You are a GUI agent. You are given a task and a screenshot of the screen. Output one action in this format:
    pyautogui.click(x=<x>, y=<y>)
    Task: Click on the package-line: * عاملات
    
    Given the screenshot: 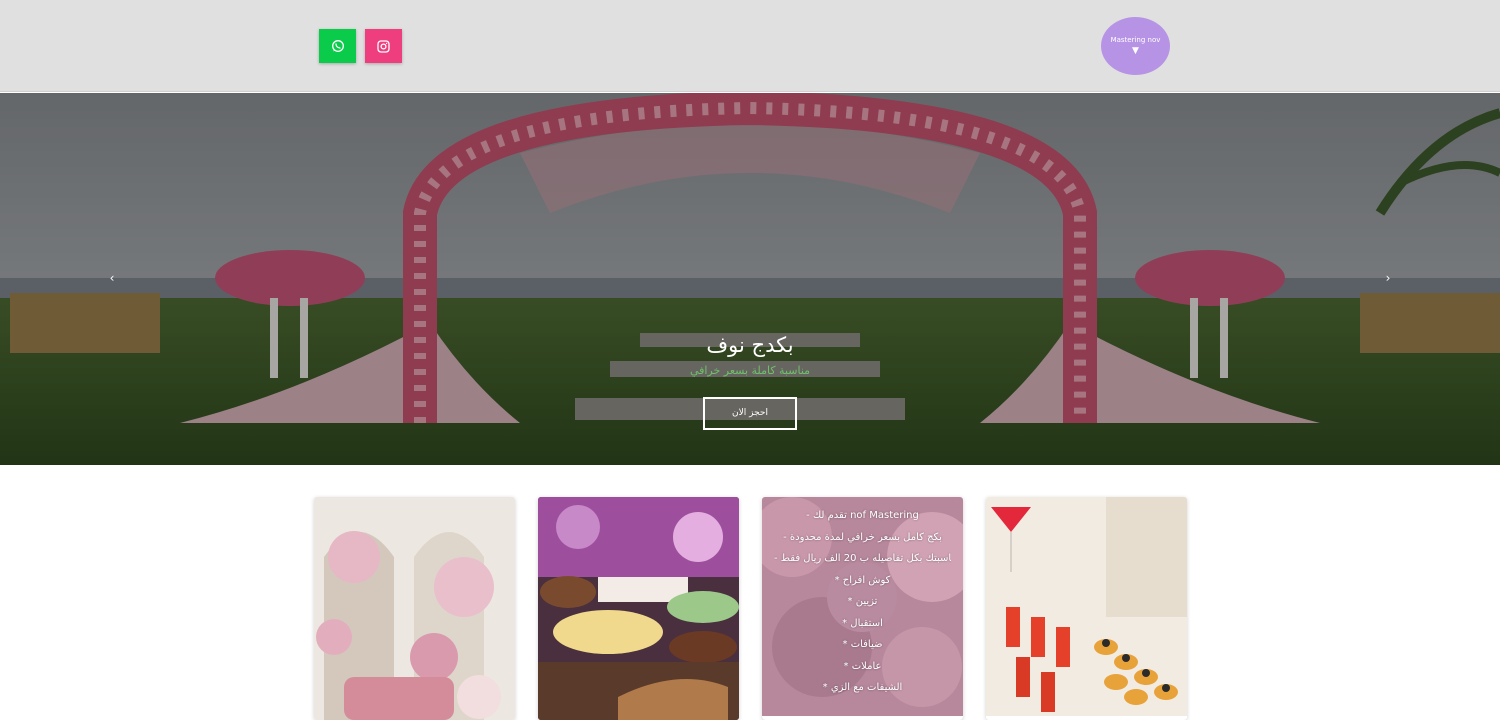 What is the action you would take?
    pyautogui.click(x=862, y=666)
    